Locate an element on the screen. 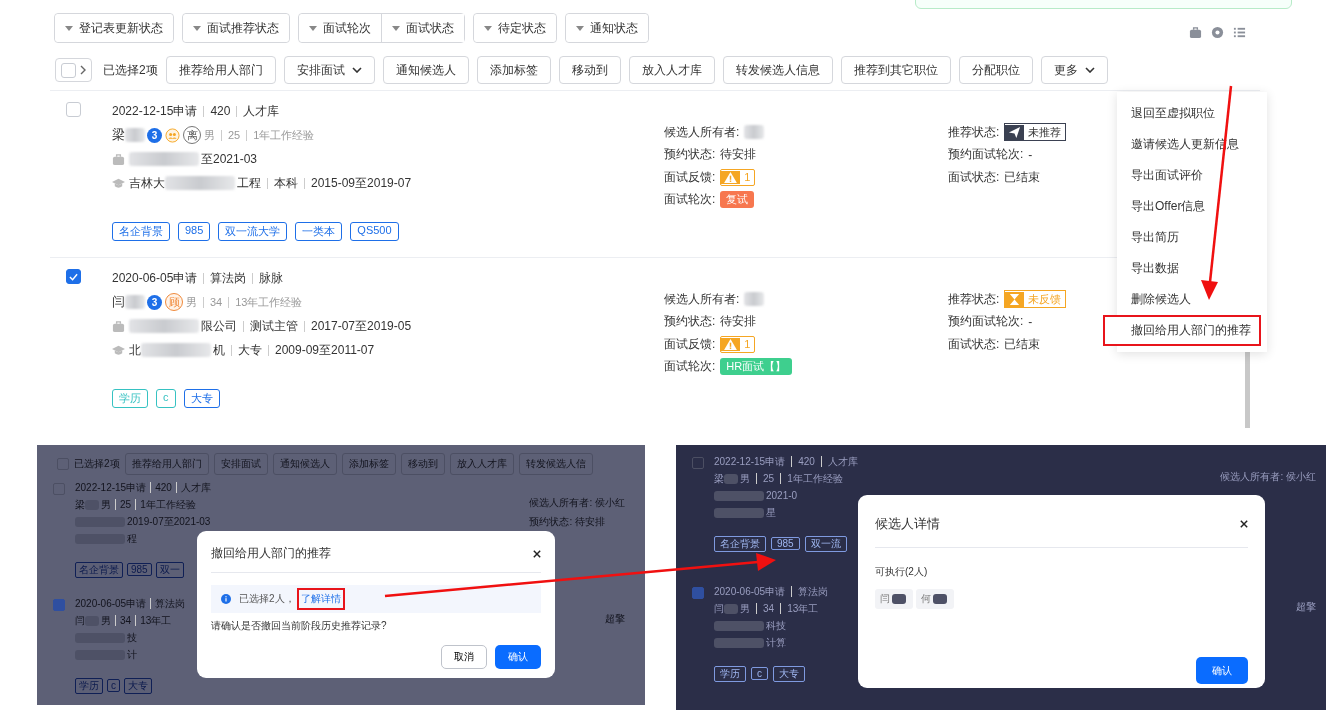  action-button: 分配职位 is located at coordinates (995, 70).